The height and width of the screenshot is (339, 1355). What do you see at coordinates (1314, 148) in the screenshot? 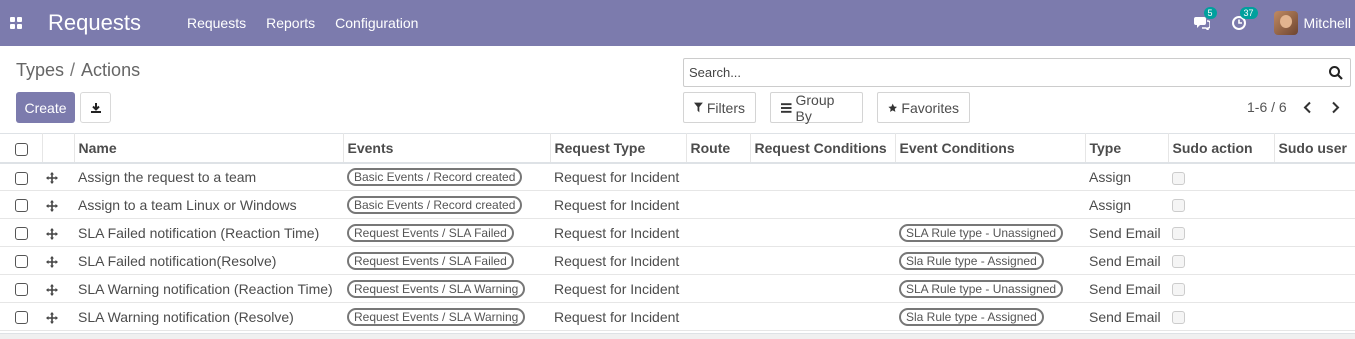
I see `column-header-sudo-user: Sudo user` at bounding box center [1314, 148].